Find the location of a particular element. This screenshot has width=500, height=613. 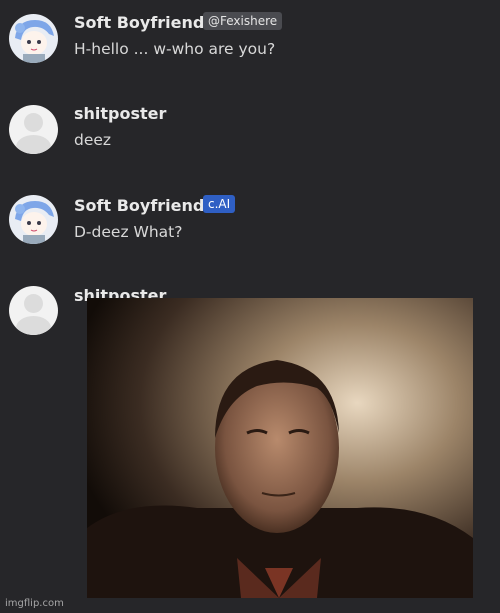

author-name: shitposter is located at coordinates (120, 113).